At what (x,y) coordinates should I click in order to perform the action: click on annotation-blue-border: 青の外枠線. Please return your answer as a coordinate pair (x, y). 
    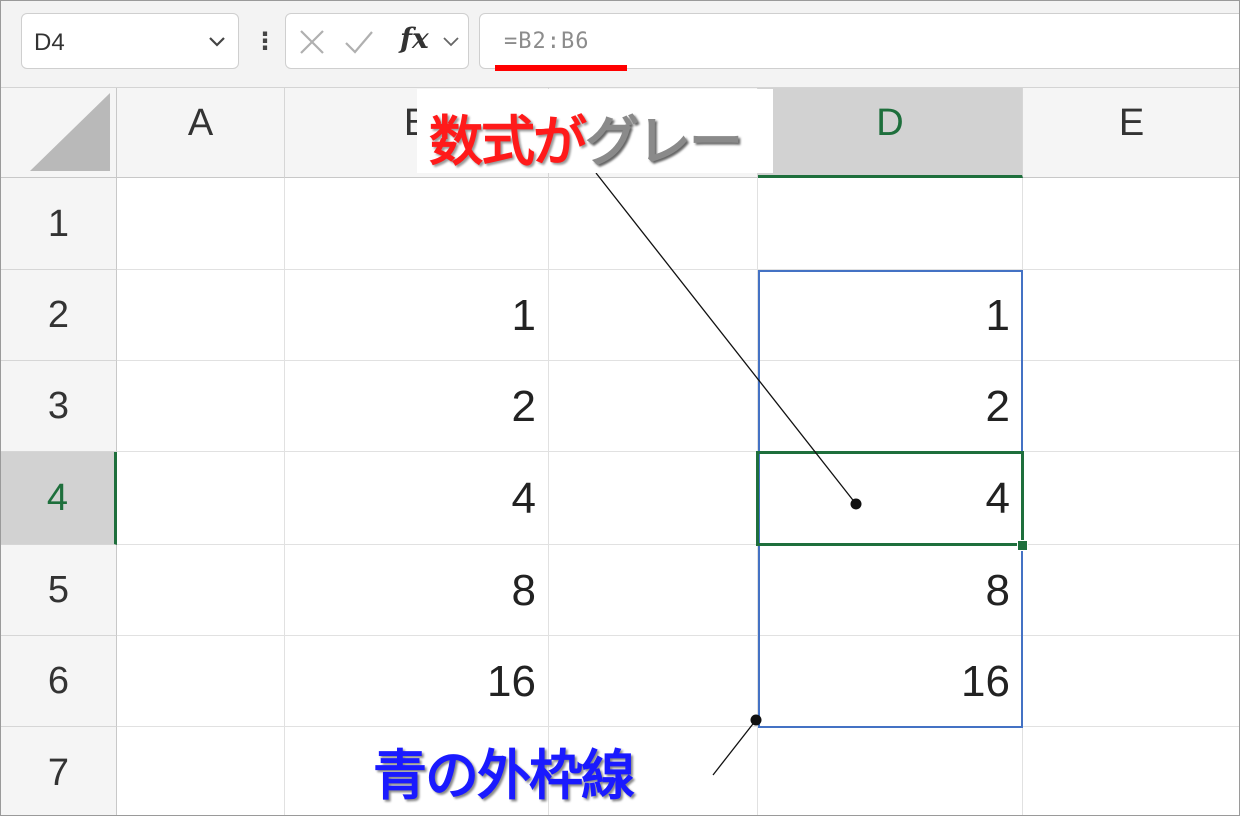
    Looking at the image, I should click on (504, 775).